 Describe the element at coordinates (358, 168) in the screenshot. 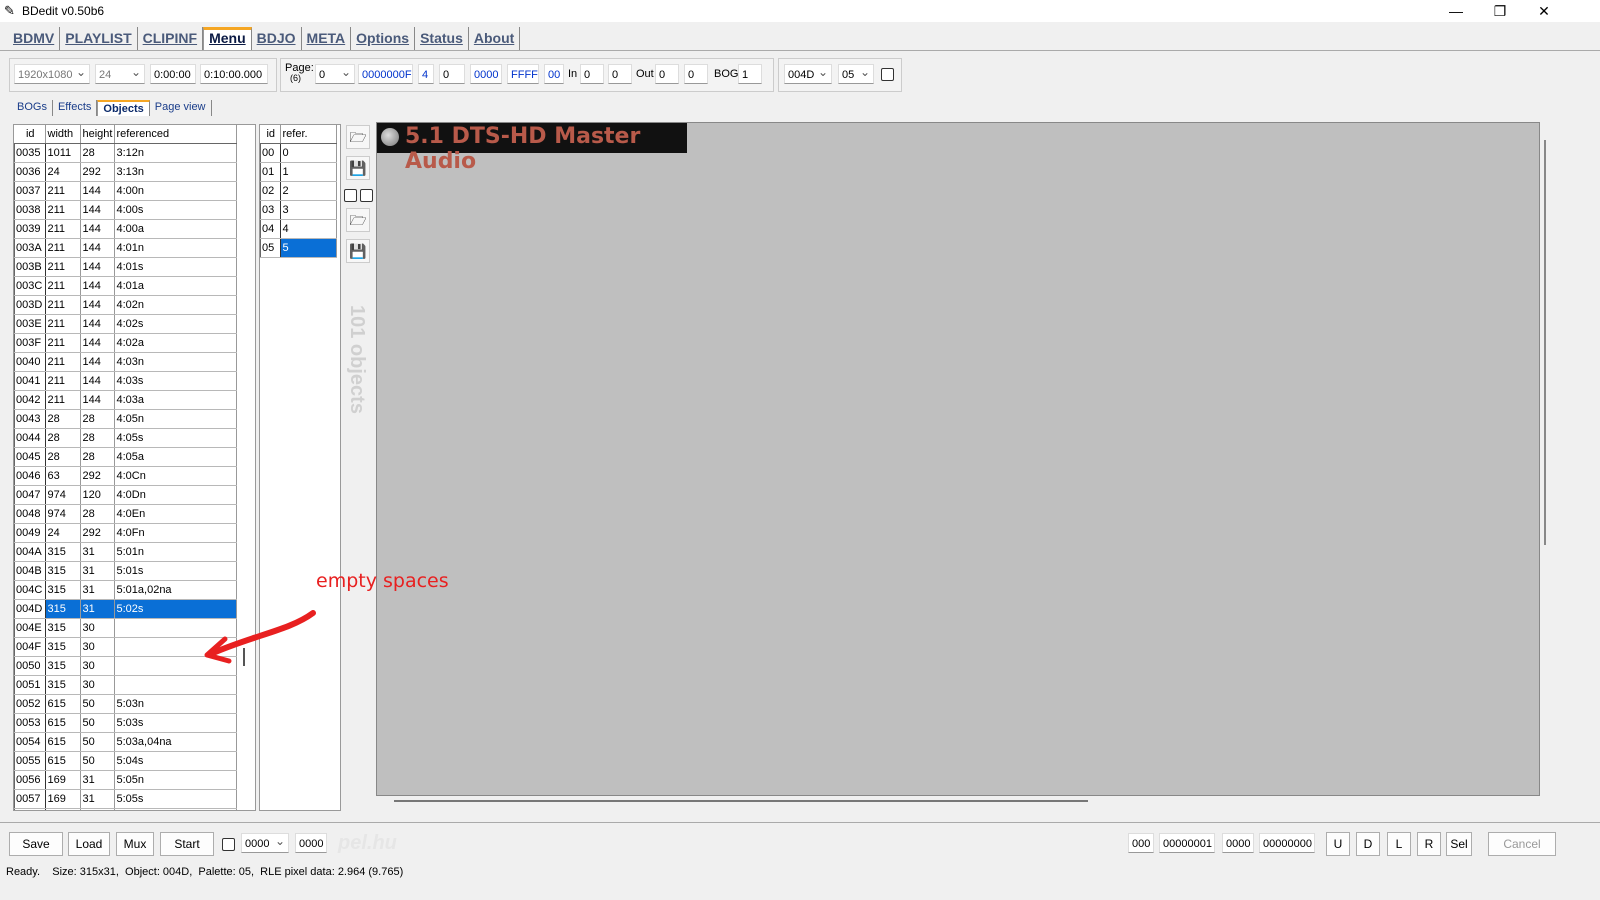

I see `save-disk-icon: 💾` at that location.